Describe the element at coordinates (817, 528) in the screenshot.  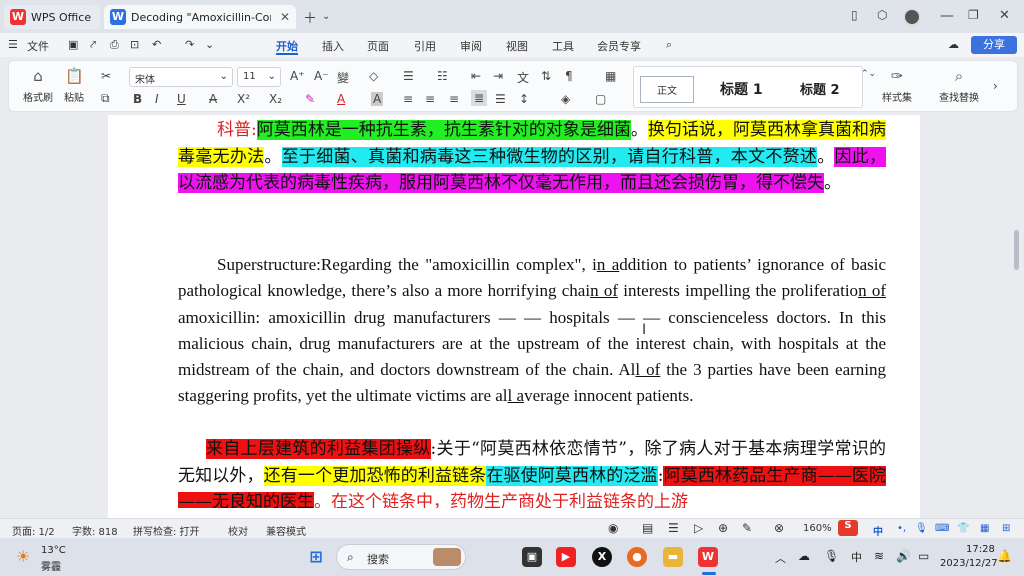
I see `zoom-level: 160%` at that location.